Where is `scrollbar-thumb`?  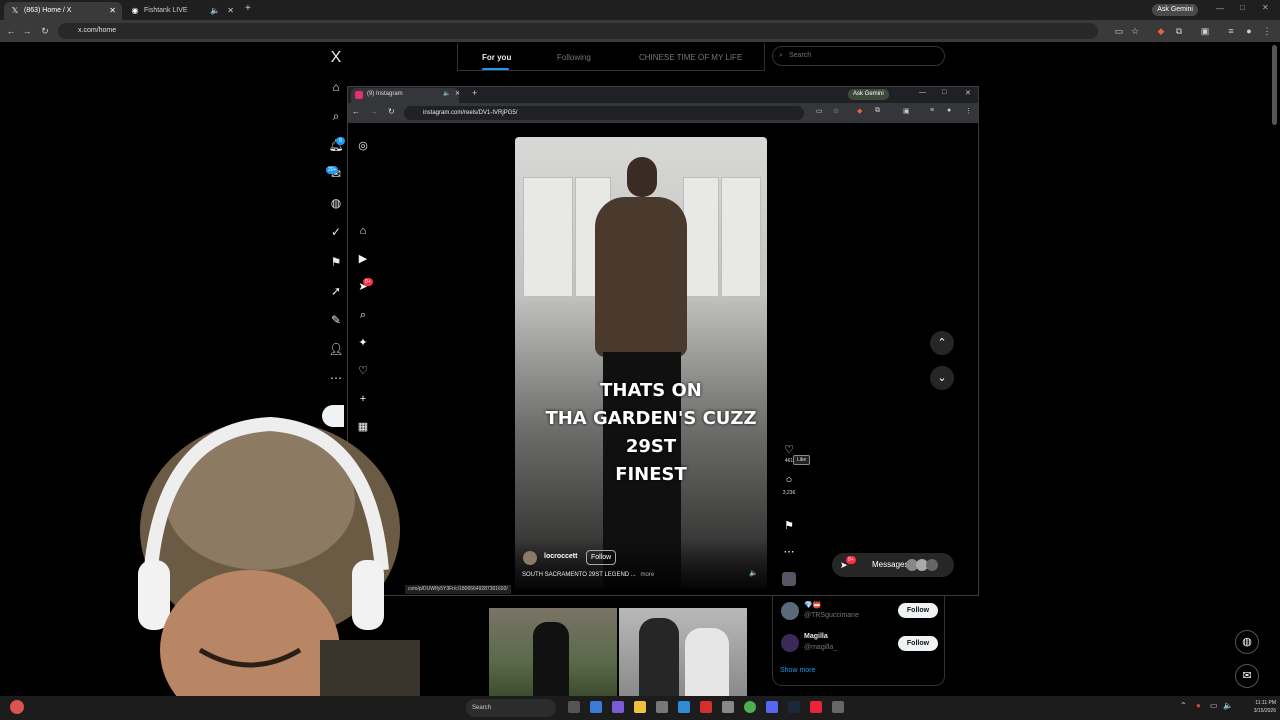 scrollbar-thumb is located at coordinates (1274, 85).